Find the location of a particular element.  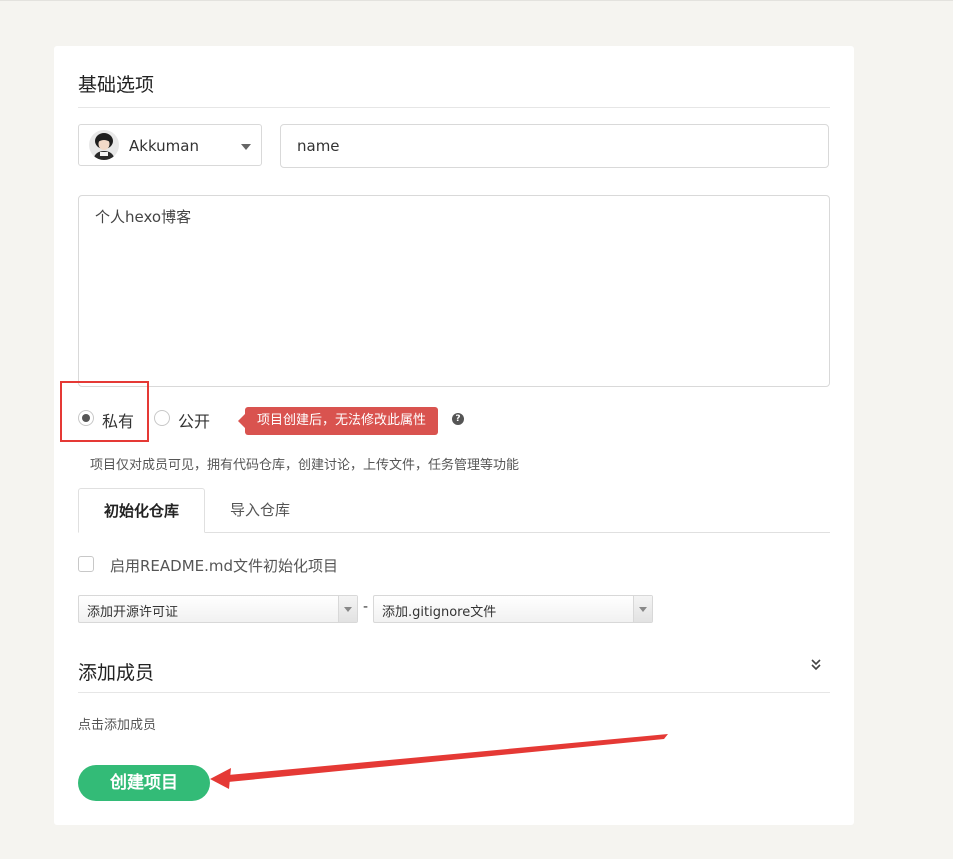

public-radio is located at coordinates (162, 418).